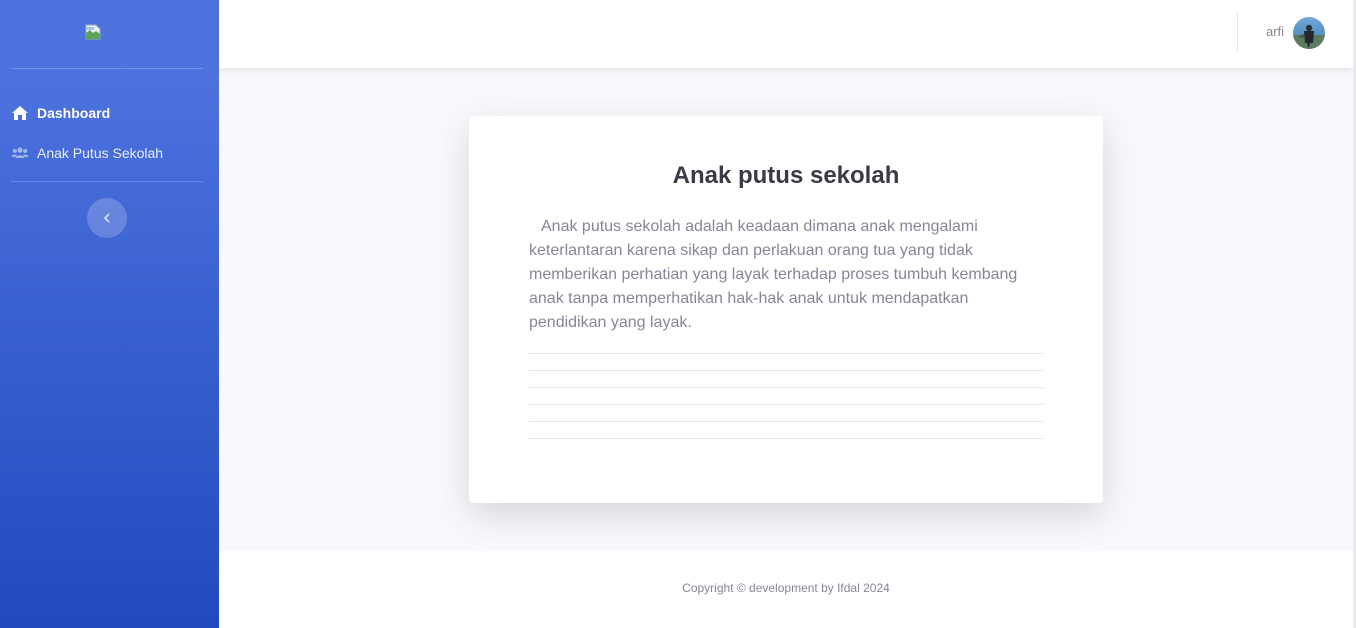 The height and width of the screenshot is (628, 1356). Describe the element at coordinates (786, 175) in the screenshot. I see `card-title: Anak putus sekolah` at that location.